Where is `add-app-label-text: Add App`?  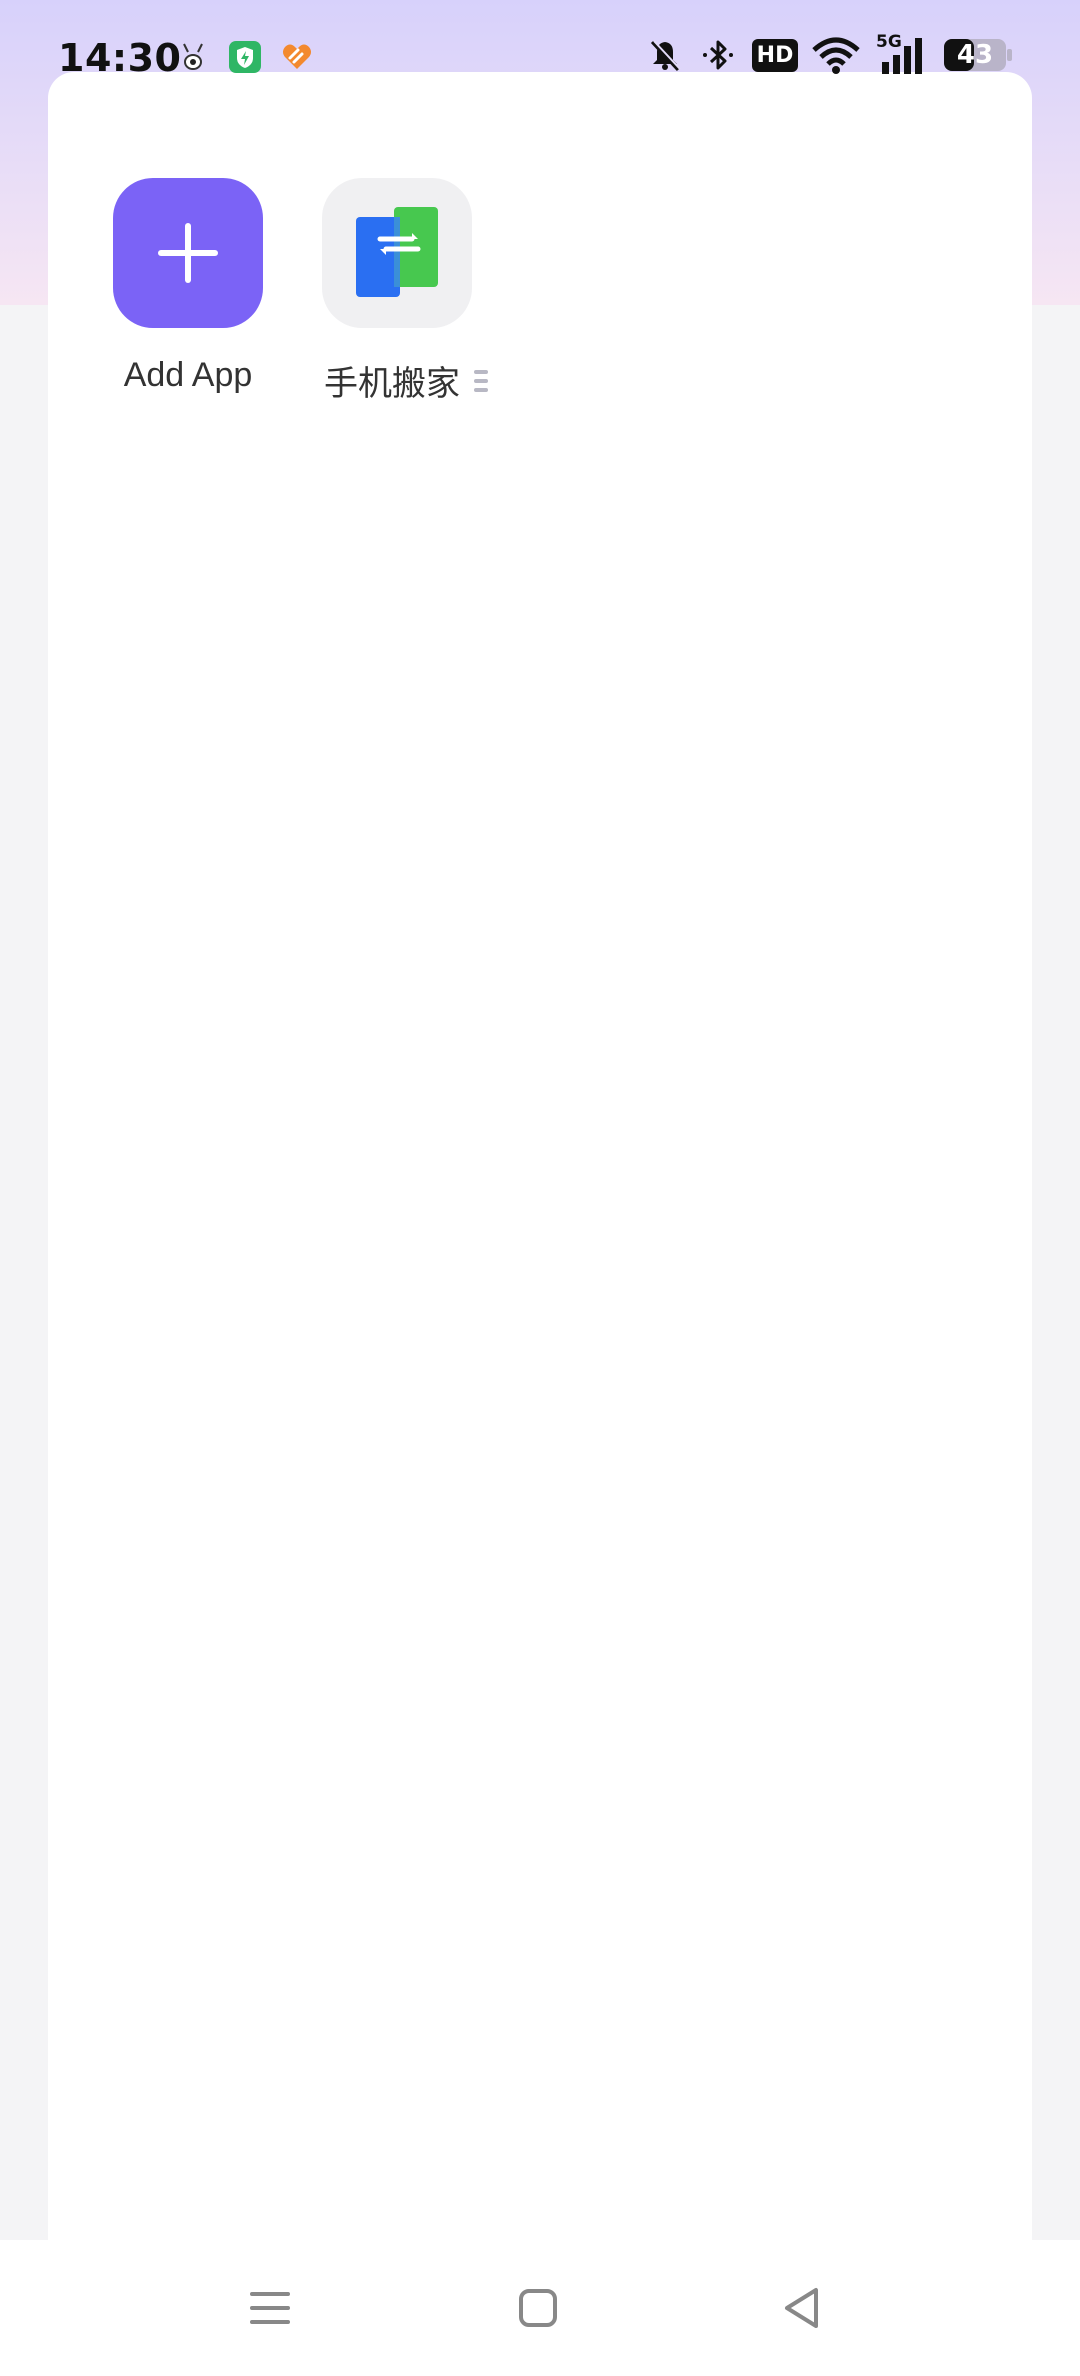 add-app-label-text: Add App is located at coordinates (188, 375).